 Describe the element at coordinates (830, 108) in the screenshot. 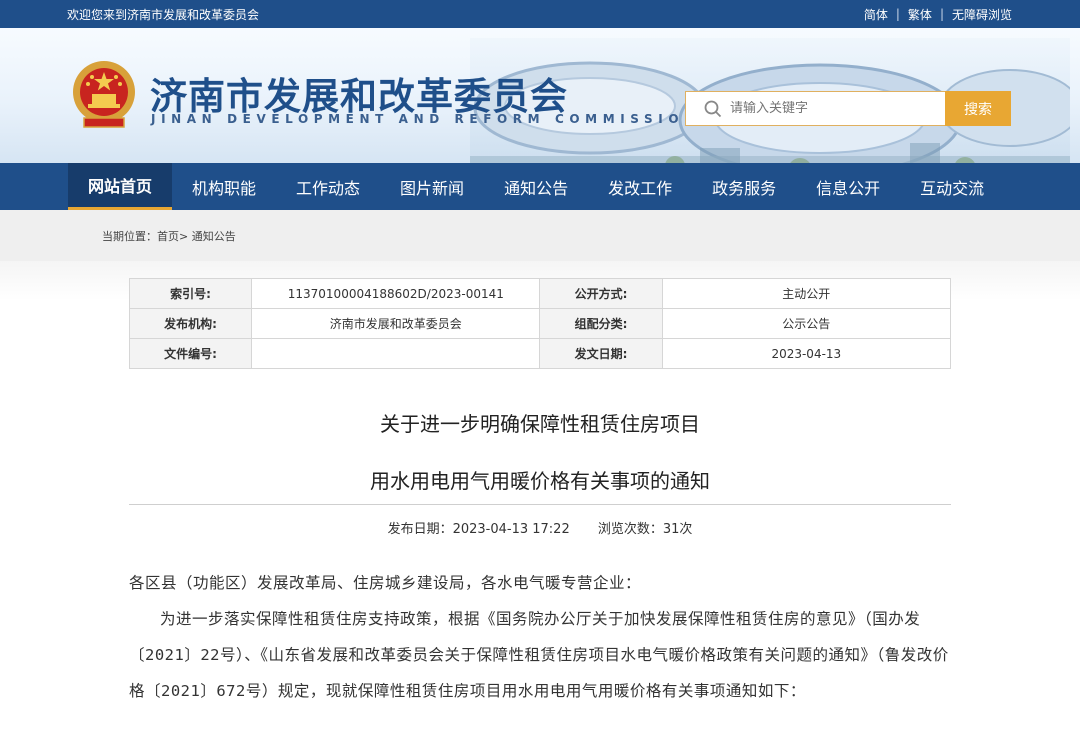

I see `search-input` at that location.